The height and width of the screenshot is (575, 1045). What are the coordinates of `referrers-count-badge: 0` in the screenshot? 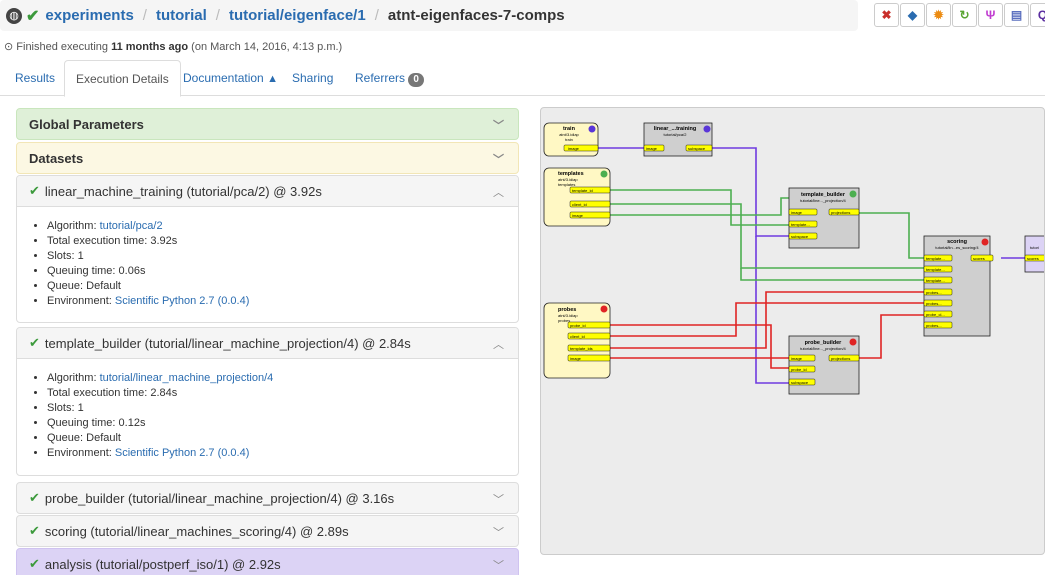 It's located at (416, 80).